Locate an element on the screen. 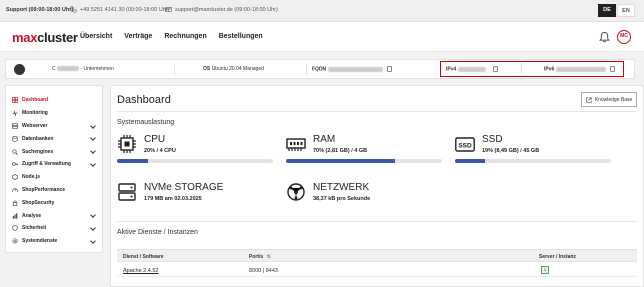  access-icon is located at coordinates (15, 164).